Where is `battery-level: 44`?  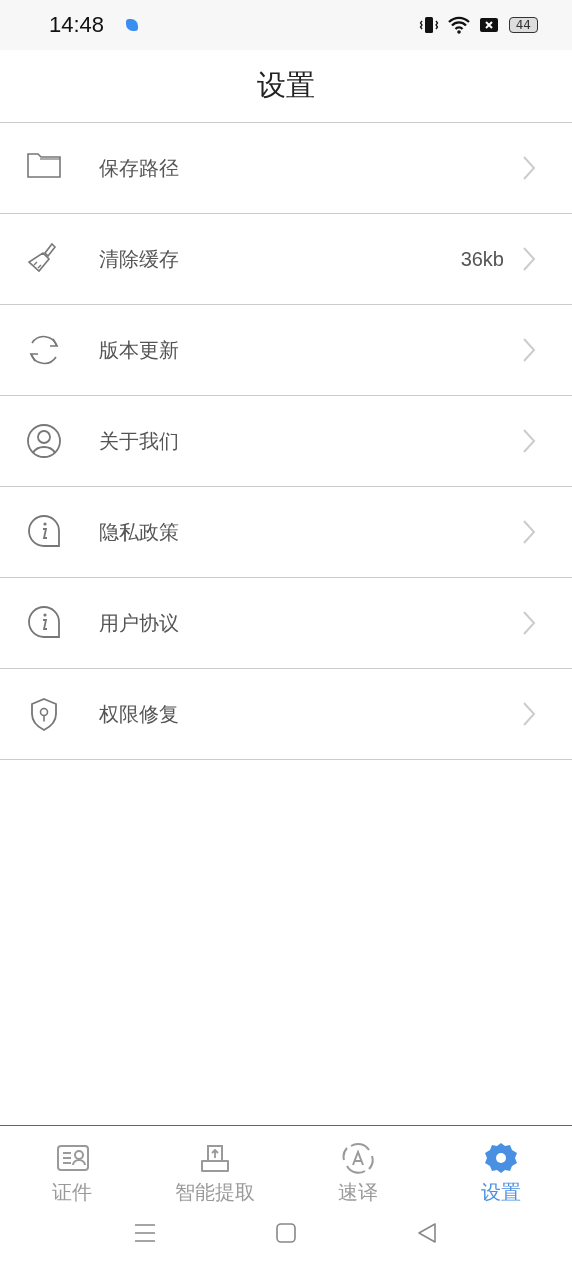
battery-level: 44 is located at coordinates (523, 25).